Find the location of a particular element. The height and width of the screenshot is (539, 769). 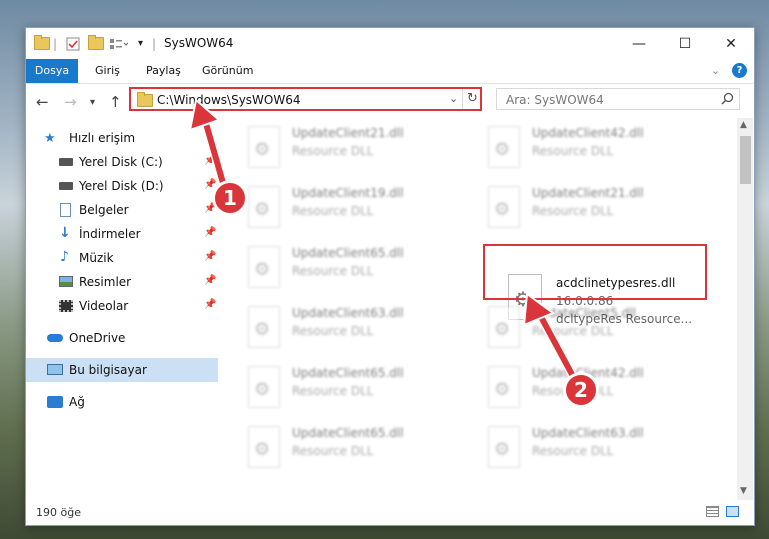

callout-1: 1 is located at coordinates (230, 198).